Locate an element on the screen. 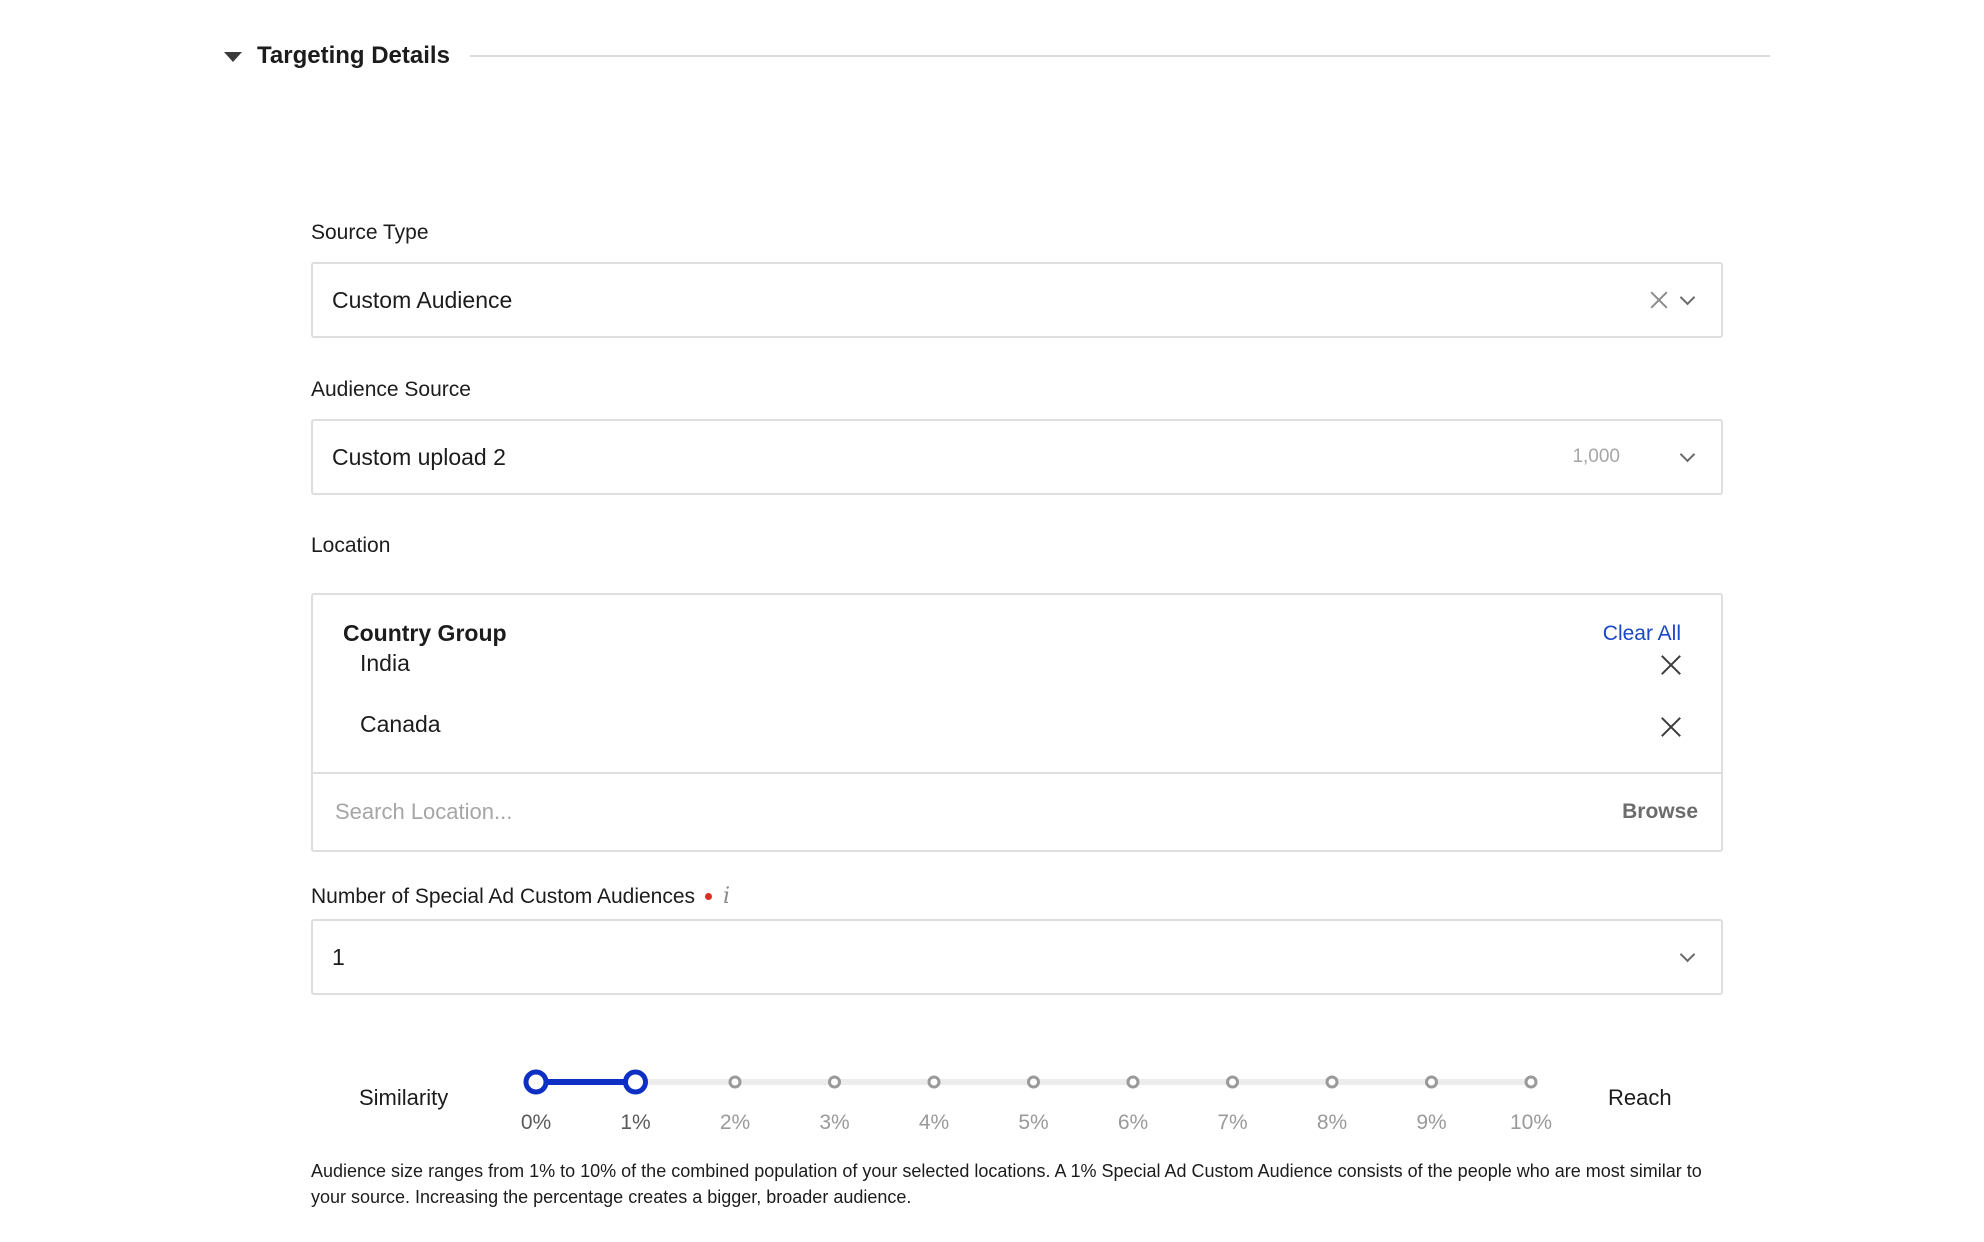  similarity-reach-slider: Similarity 0% 1% 2% 3% 4% 5% 6% 7% 8% 9% 10% Reach is located at coordinates (1017, 1100).